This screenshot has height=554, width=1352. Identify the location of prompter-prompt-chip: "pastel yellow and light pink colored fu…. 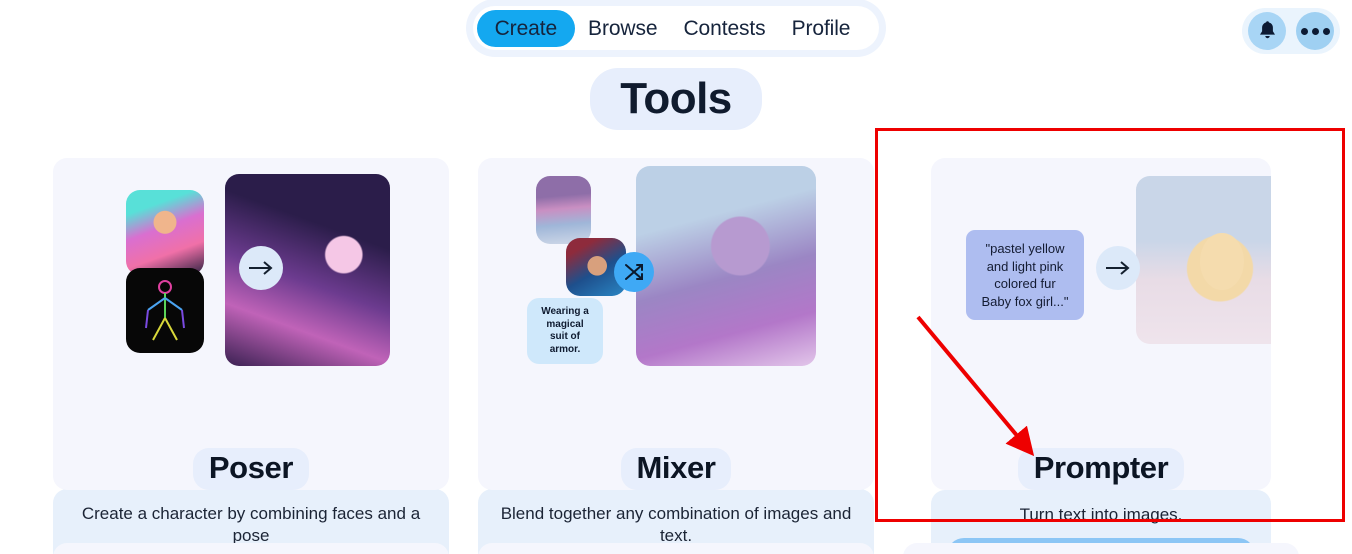
(1025, 275).